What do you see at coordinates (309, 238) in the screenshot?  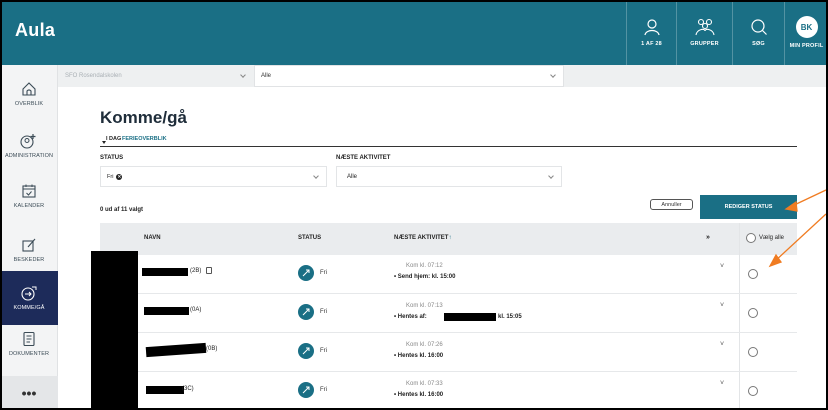 I see `header-status: STATUS` at bounding box center [309, 238].